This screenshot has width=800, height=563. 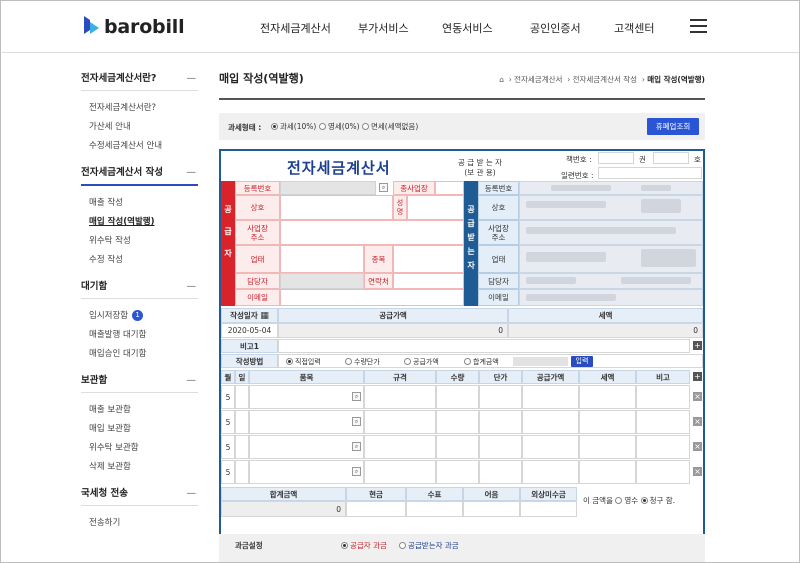 I want to click on receipt-option: 영수, so click(x=626, y=500).